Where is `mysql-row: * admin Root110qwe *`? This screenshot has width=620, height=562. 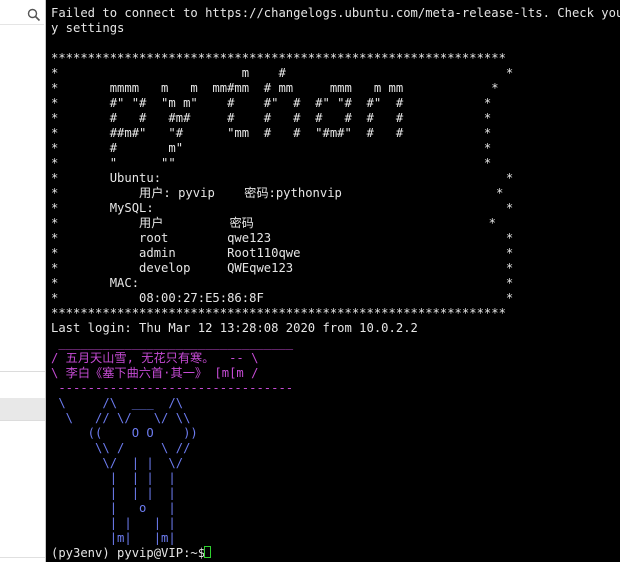 mysql-row: * admin Root110qwe * is located at coordinates (282, 253).